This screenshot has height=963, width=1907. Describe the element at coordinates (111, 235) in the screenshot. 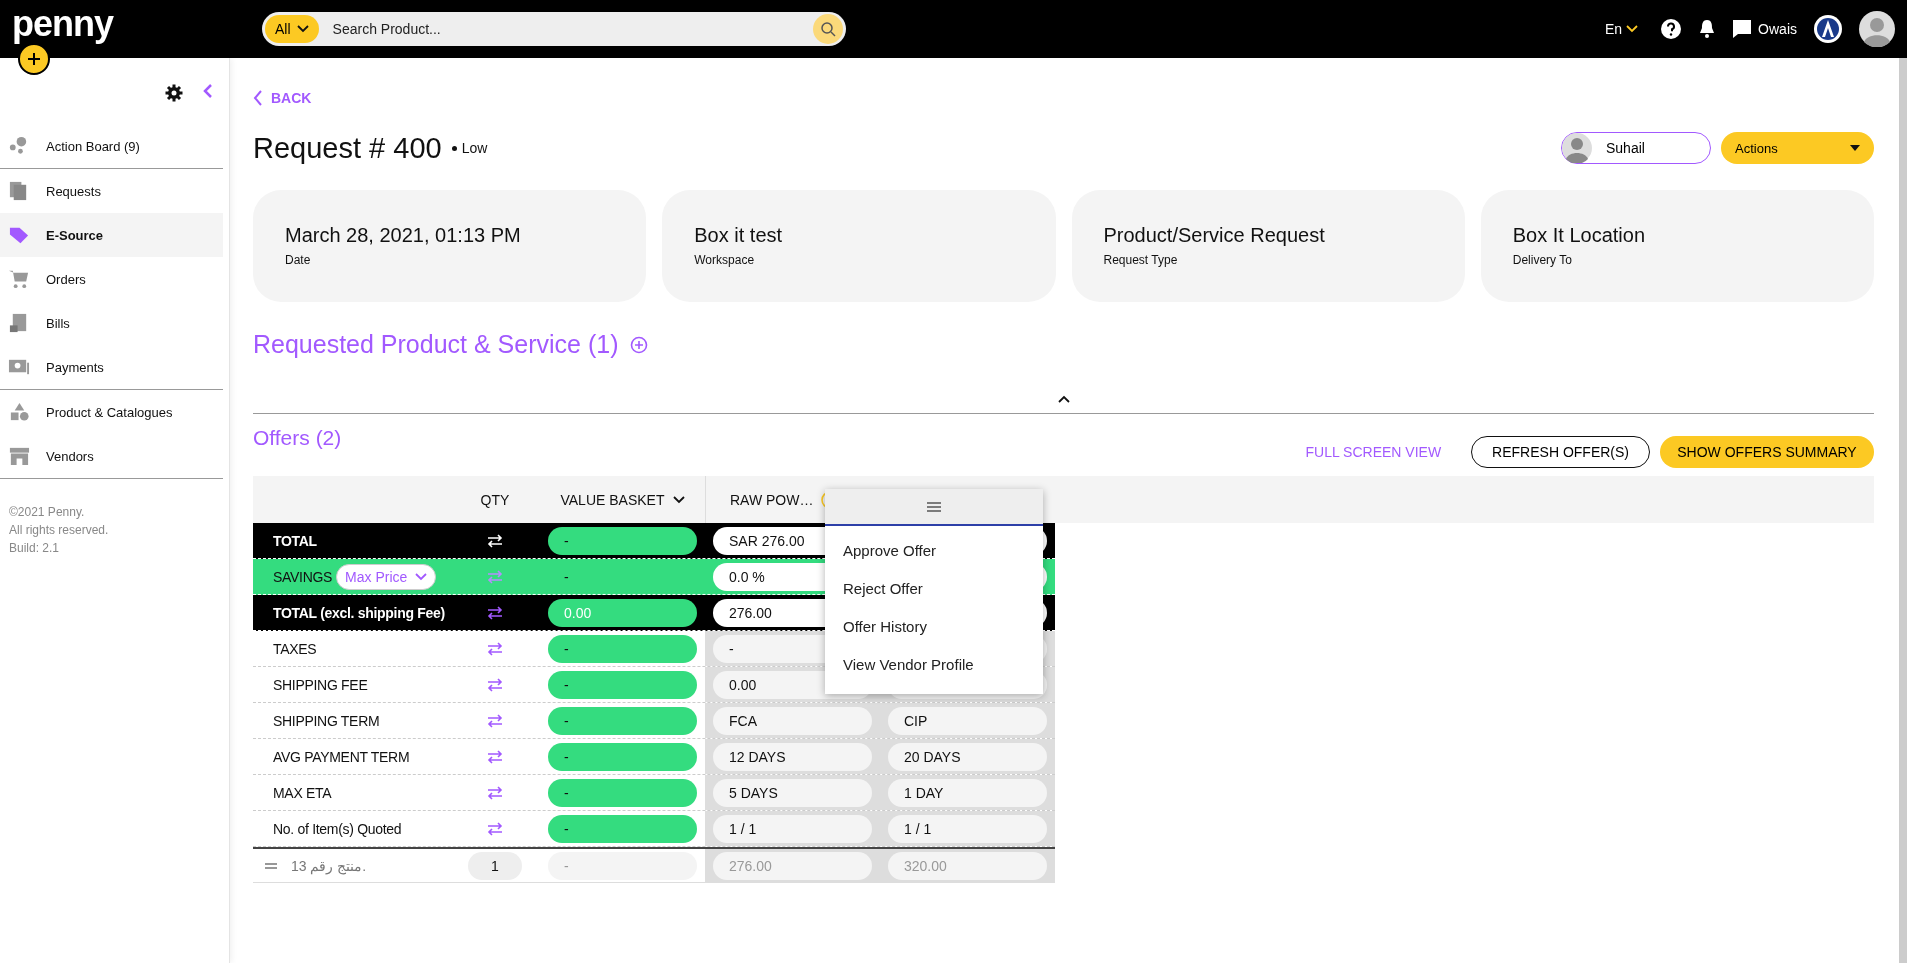

I see `sidebar-item: E-Source` at that location.